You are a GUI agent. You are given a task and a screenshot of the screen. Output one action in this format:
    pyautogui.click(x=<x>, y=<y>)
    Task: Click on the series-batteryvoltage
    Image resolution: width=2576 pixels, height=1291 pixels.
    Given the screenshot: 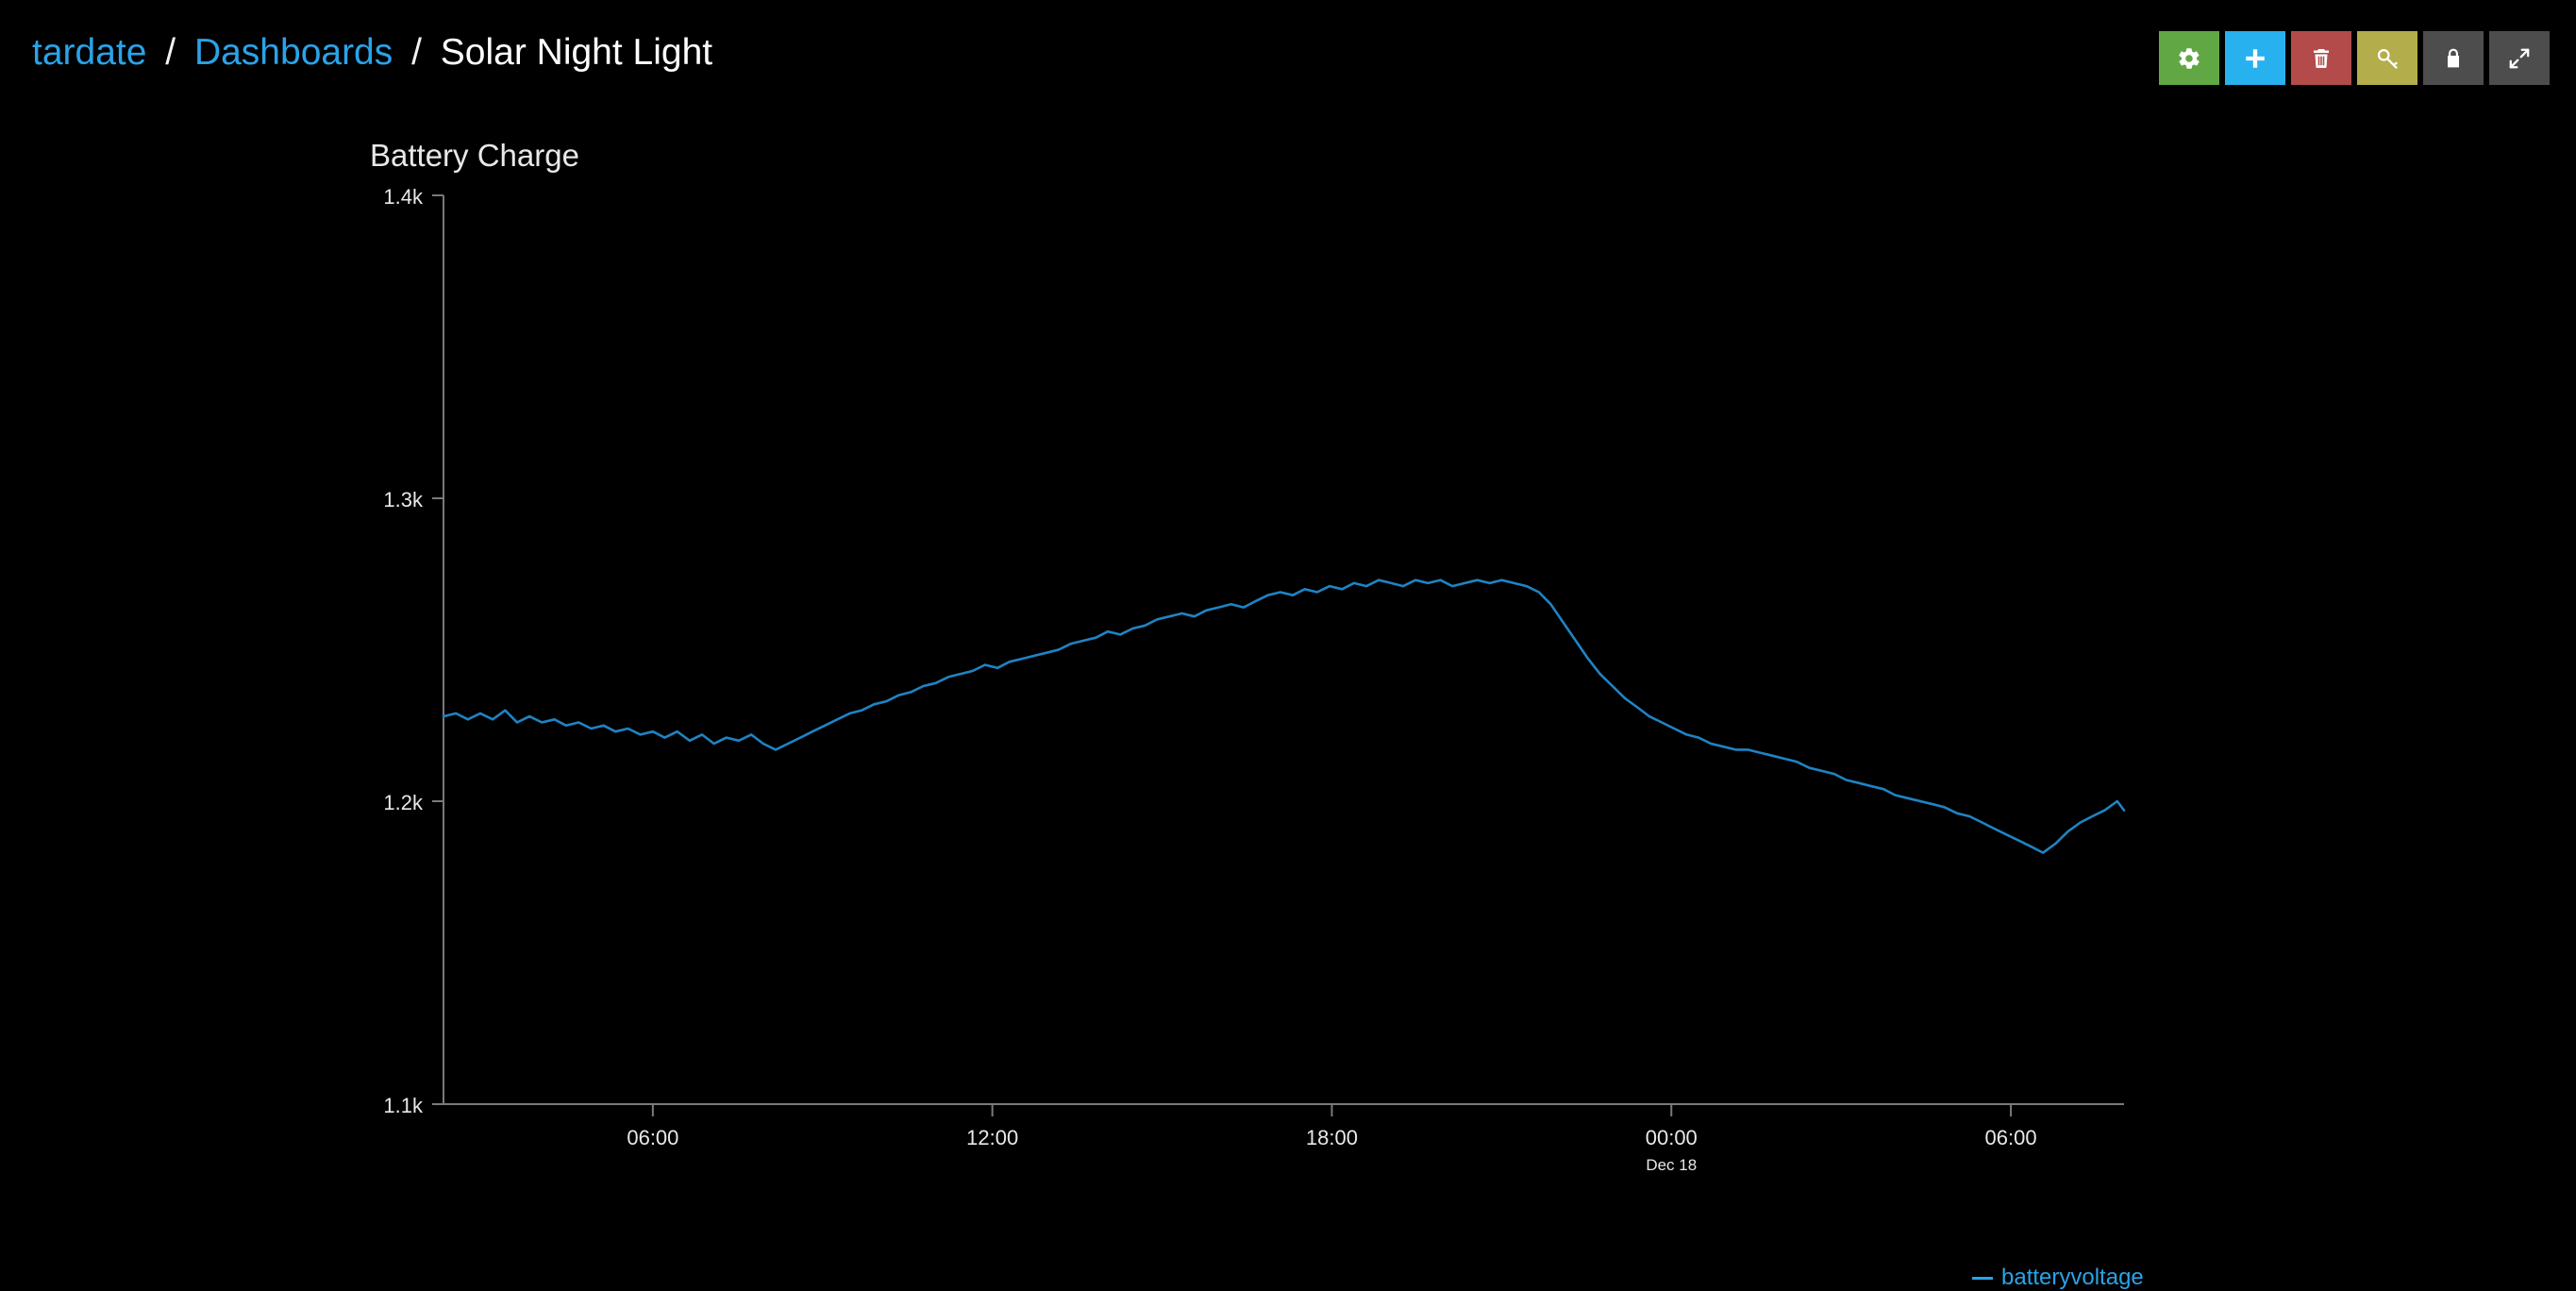 What is the action you would take?
    pyautogui.click(x=1284, y=716)
    